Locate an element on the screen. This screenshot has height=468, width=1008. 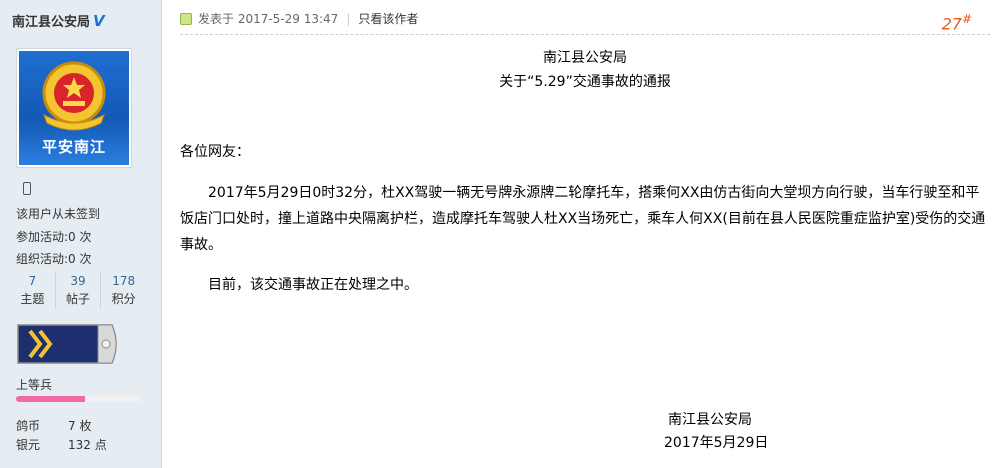
currency-key: 鸽币 is located at coordinates (28, 426).